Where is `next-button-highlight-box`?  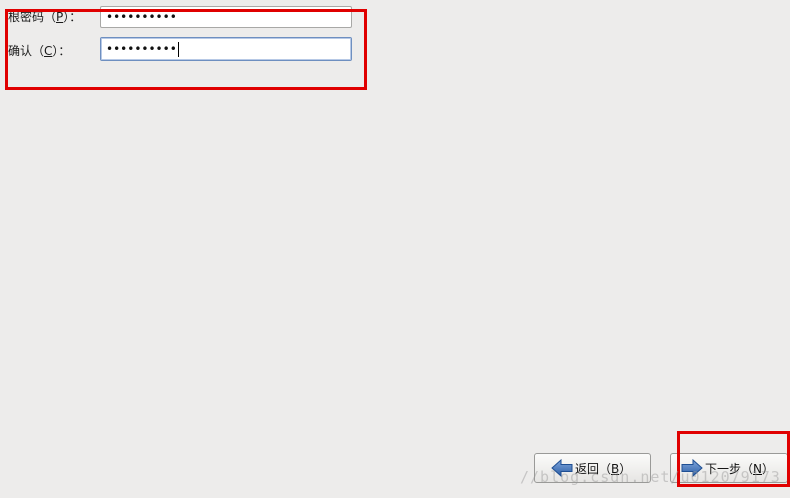 next-button-highlight-box is located at coordinates (733, 459).